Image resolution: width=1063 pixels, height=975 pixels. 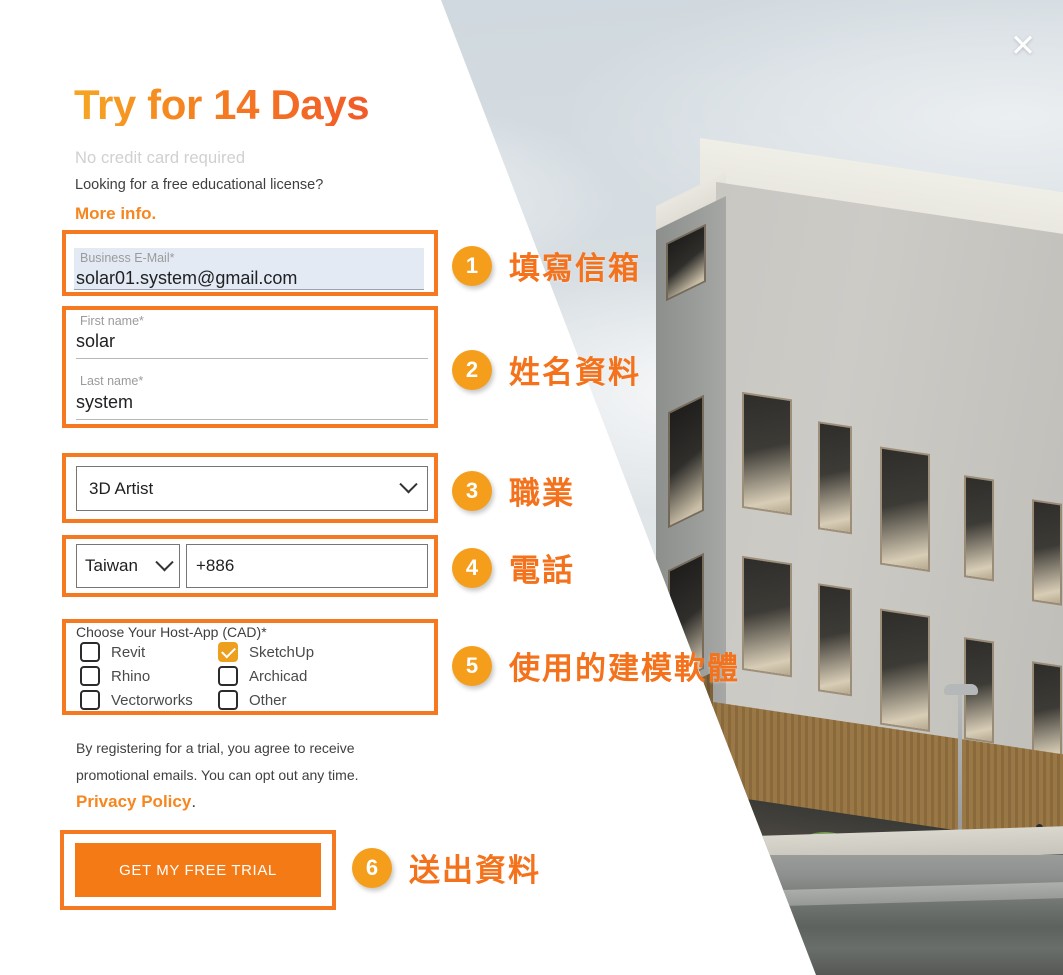 What do you see at coordinates (215, 565) in the screenshot?
I see `phone-number-value: +886` at bounding box center [215, 565].